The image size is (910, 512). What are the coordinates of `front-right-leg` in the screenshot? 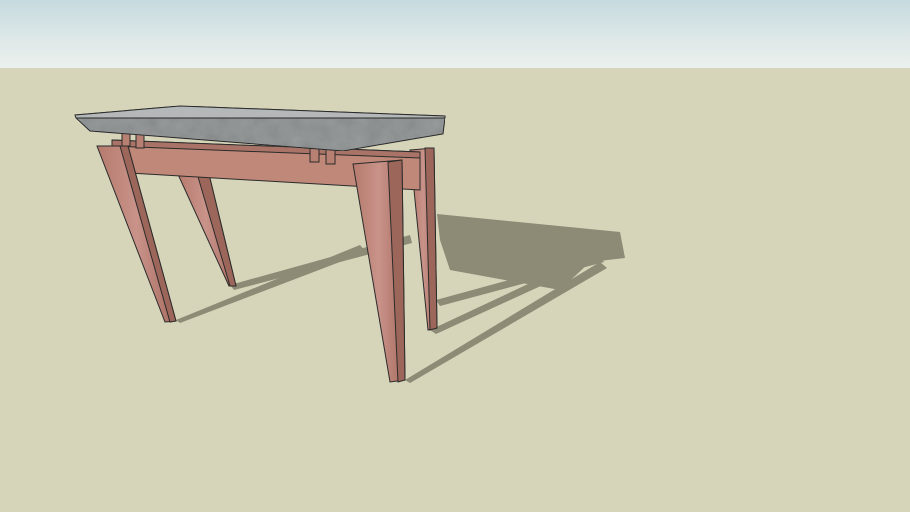 It's located at (379, 271).